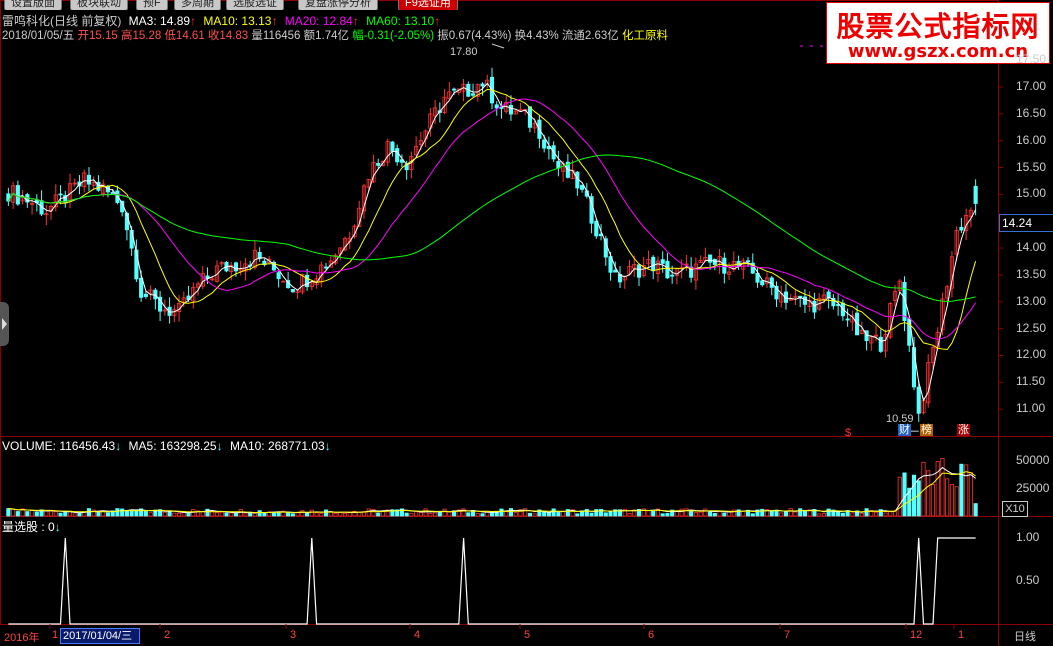 This screenshot has width=1053, height=646. I want to click on price-tick-label: 15.00, so click(1031, 193).